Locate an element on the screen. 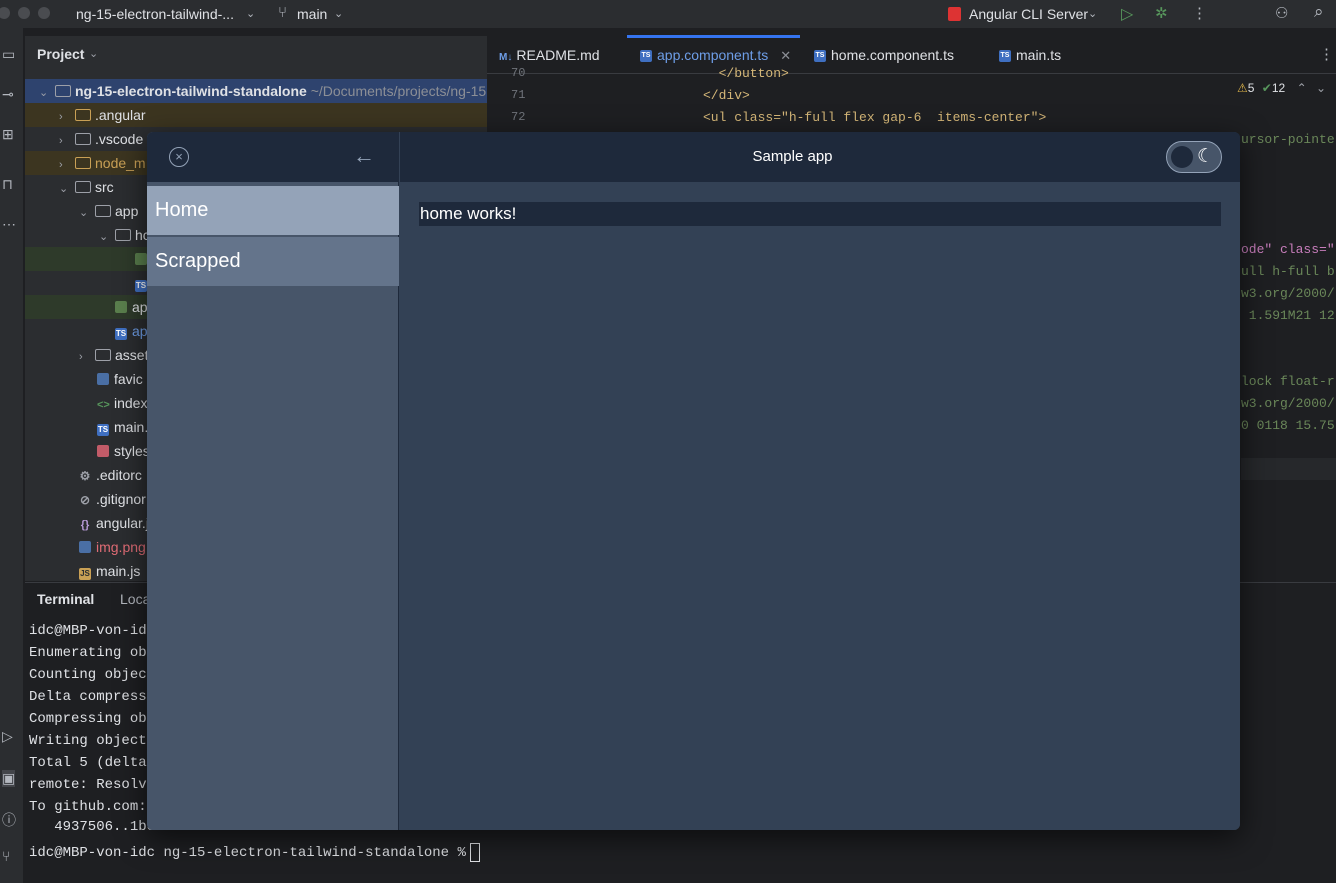 This screenshot has height=883, width=1336. run-icon: ▷ is located at coordinates (1127, 14).